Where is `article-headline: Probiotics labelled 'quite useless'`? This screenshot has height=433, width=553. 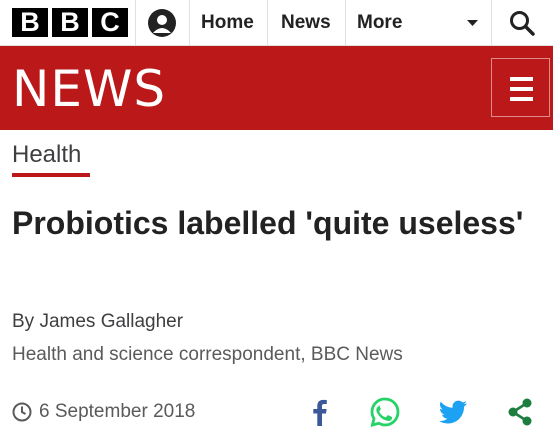
article-headline: Probiotics labelled 'quite useless' is located at coordinates (268, 223).